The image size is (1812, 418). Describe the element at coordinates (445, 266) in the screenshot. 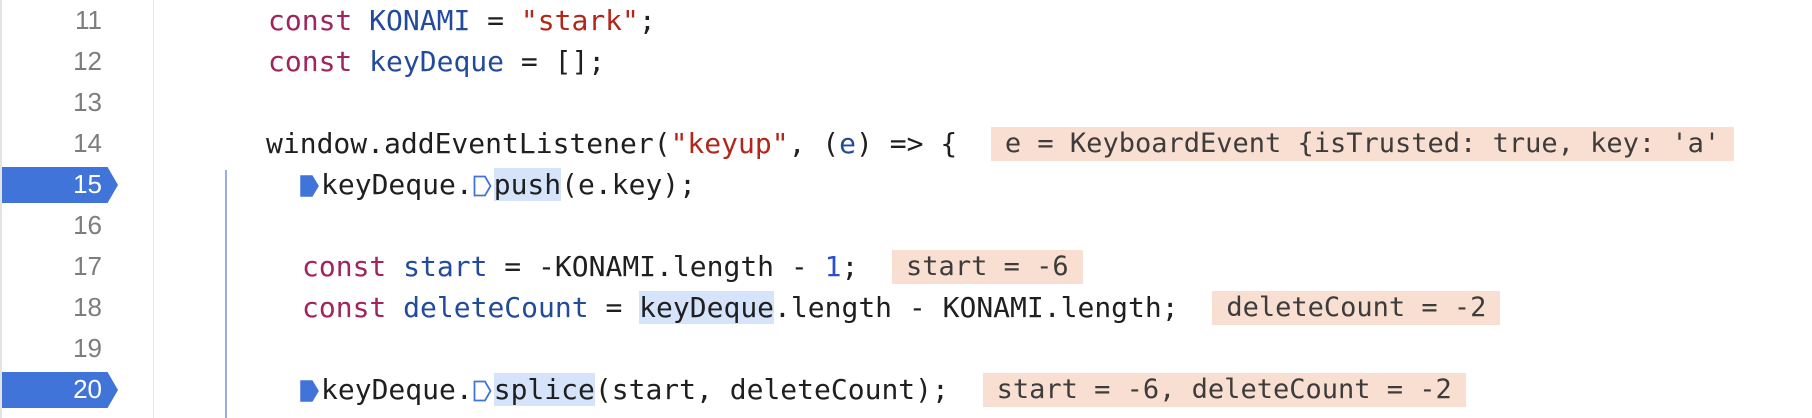

I see `identifier-token: start` at that location.